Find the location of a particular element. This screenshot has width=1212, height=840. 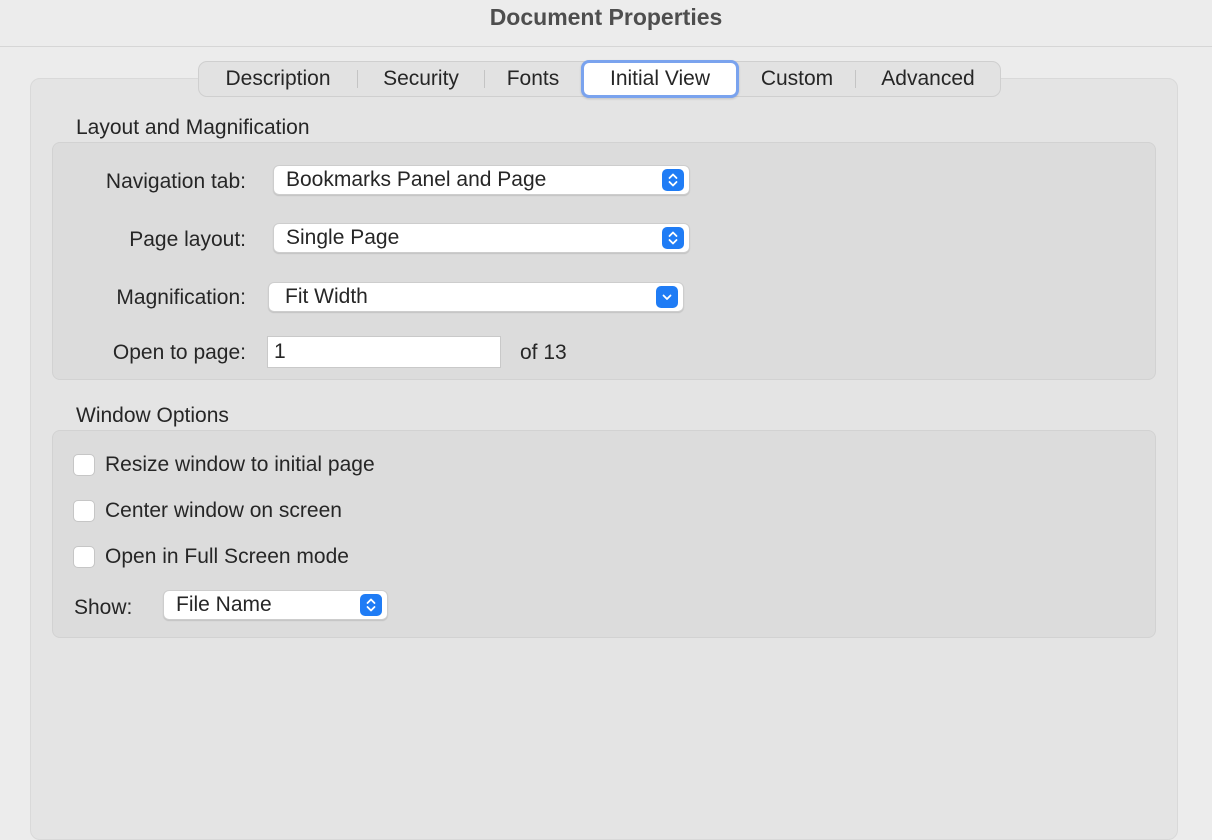

chevron-down-icon is located at coordinates (667, 297).